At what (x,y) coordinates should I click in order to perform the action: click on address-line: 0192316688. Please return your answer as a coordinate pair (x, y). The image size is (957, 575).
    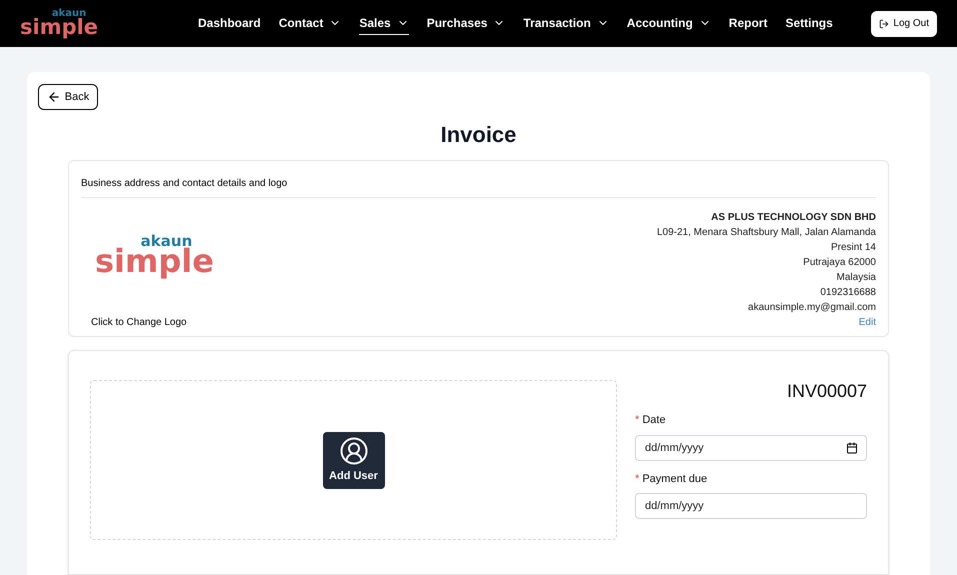
    Looking at the image, I should click on (848, 293).